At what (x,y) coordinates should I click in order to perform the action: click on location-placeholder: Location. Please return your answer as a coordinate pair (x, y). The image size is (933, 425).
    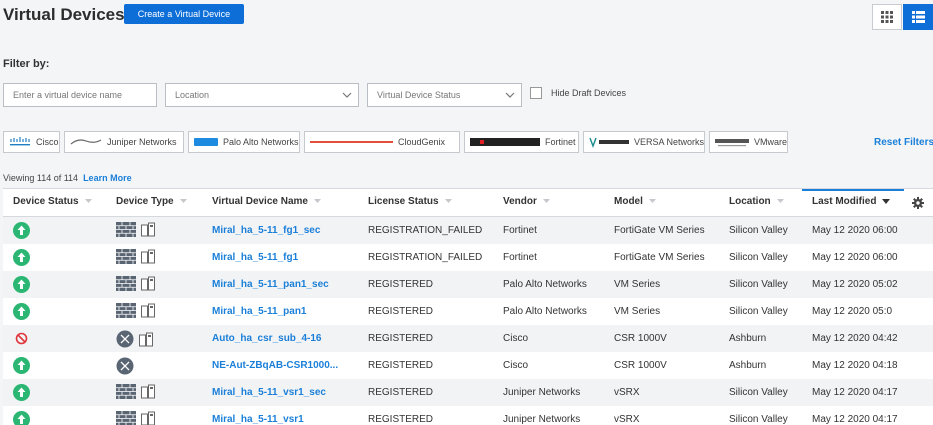
    Looking at the image, I should click on (192, 95).